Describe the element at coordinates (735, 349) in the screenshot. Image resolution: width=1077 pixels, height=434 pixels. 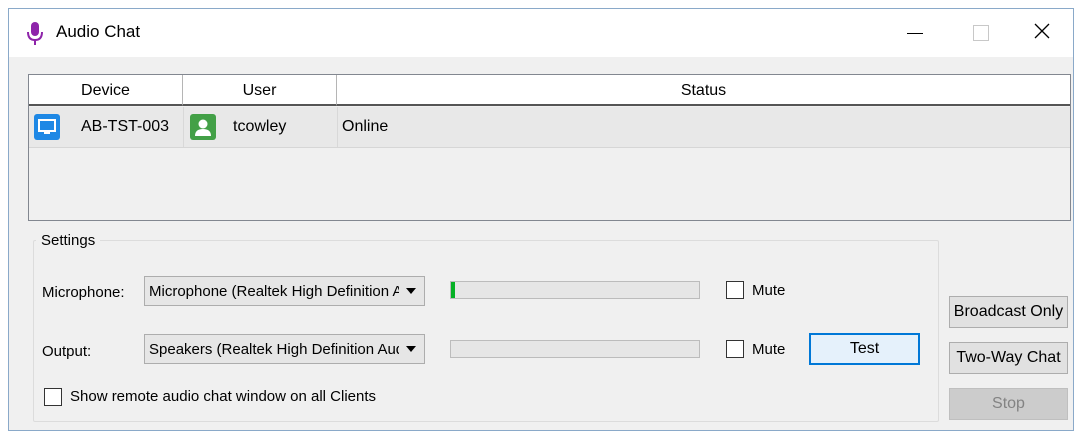
I see `output-mute-checkbox` at that location.